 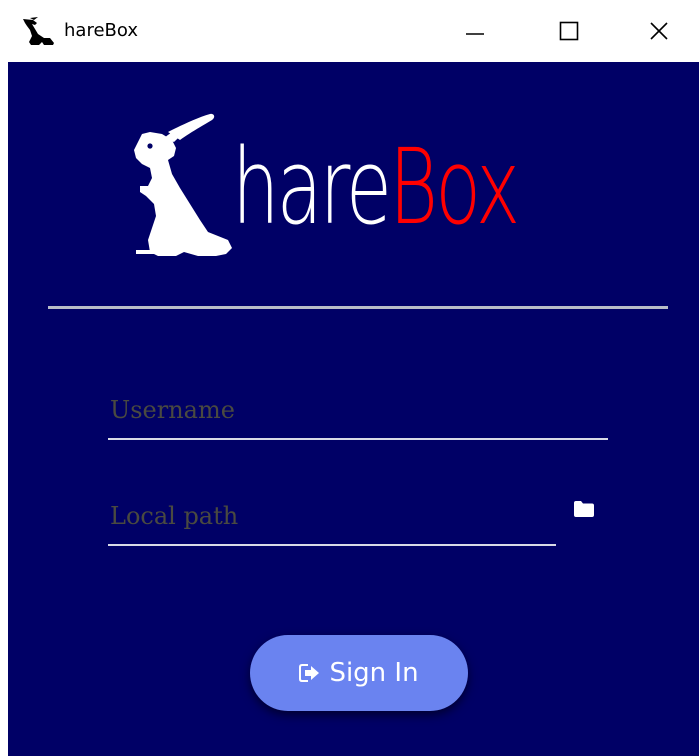 I want to click on title-bar: hareBox, so click(x=349, y=31).